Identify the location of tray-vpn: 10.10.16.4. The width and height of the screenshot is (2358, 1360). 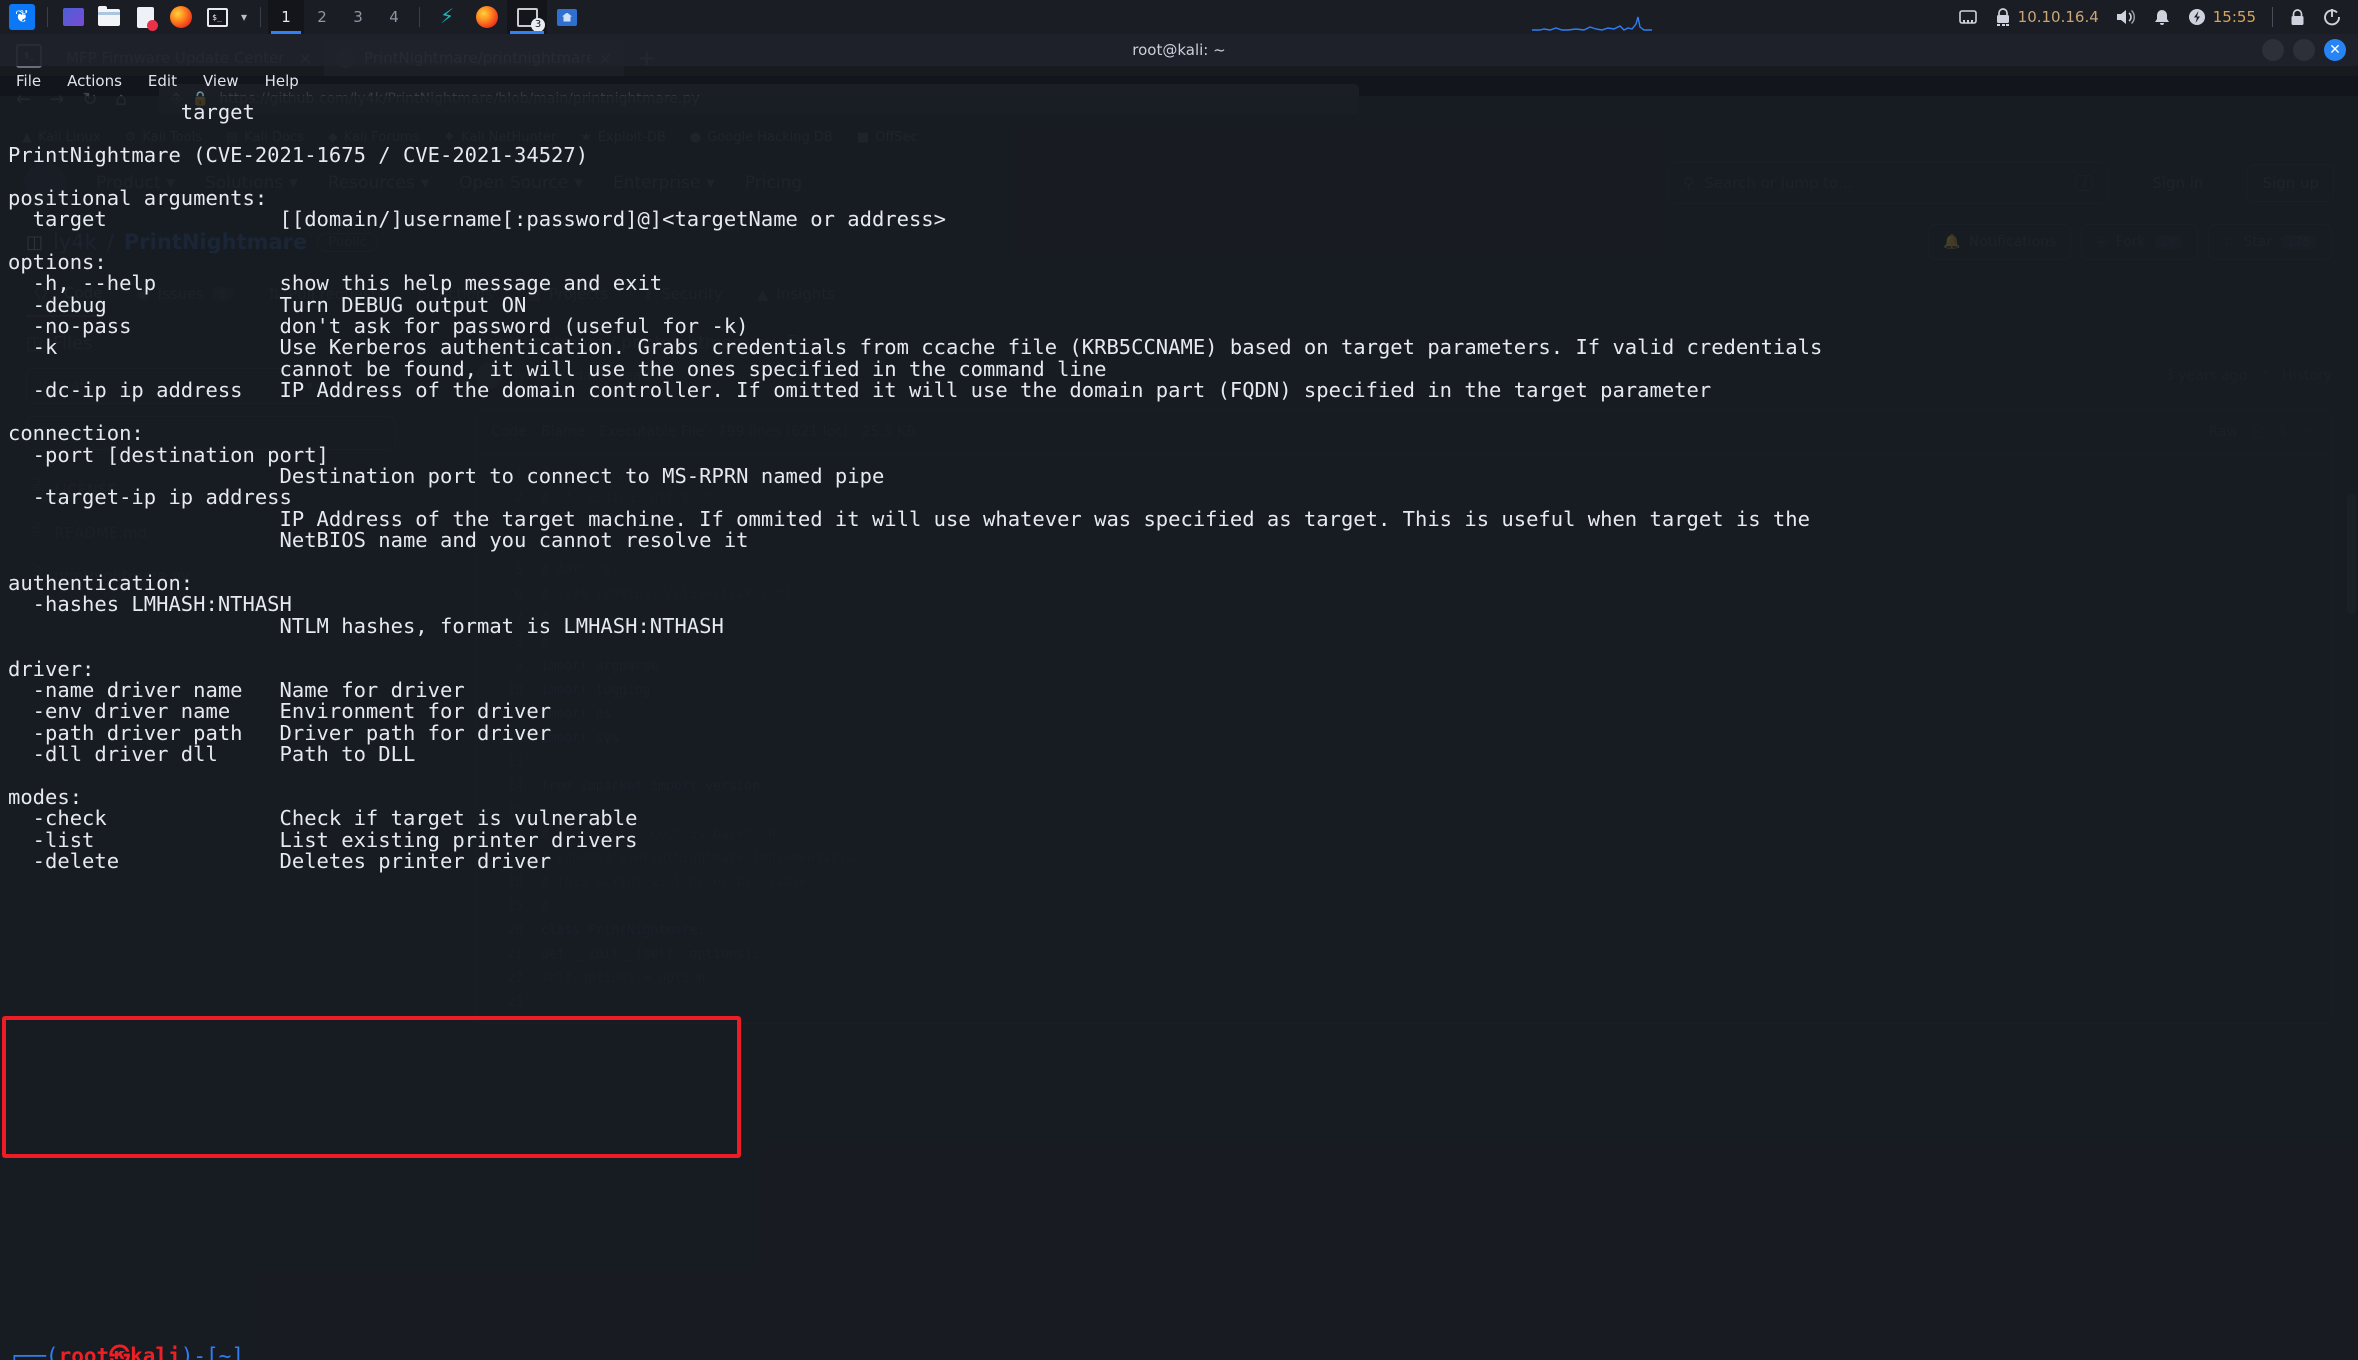
(2046, 17).